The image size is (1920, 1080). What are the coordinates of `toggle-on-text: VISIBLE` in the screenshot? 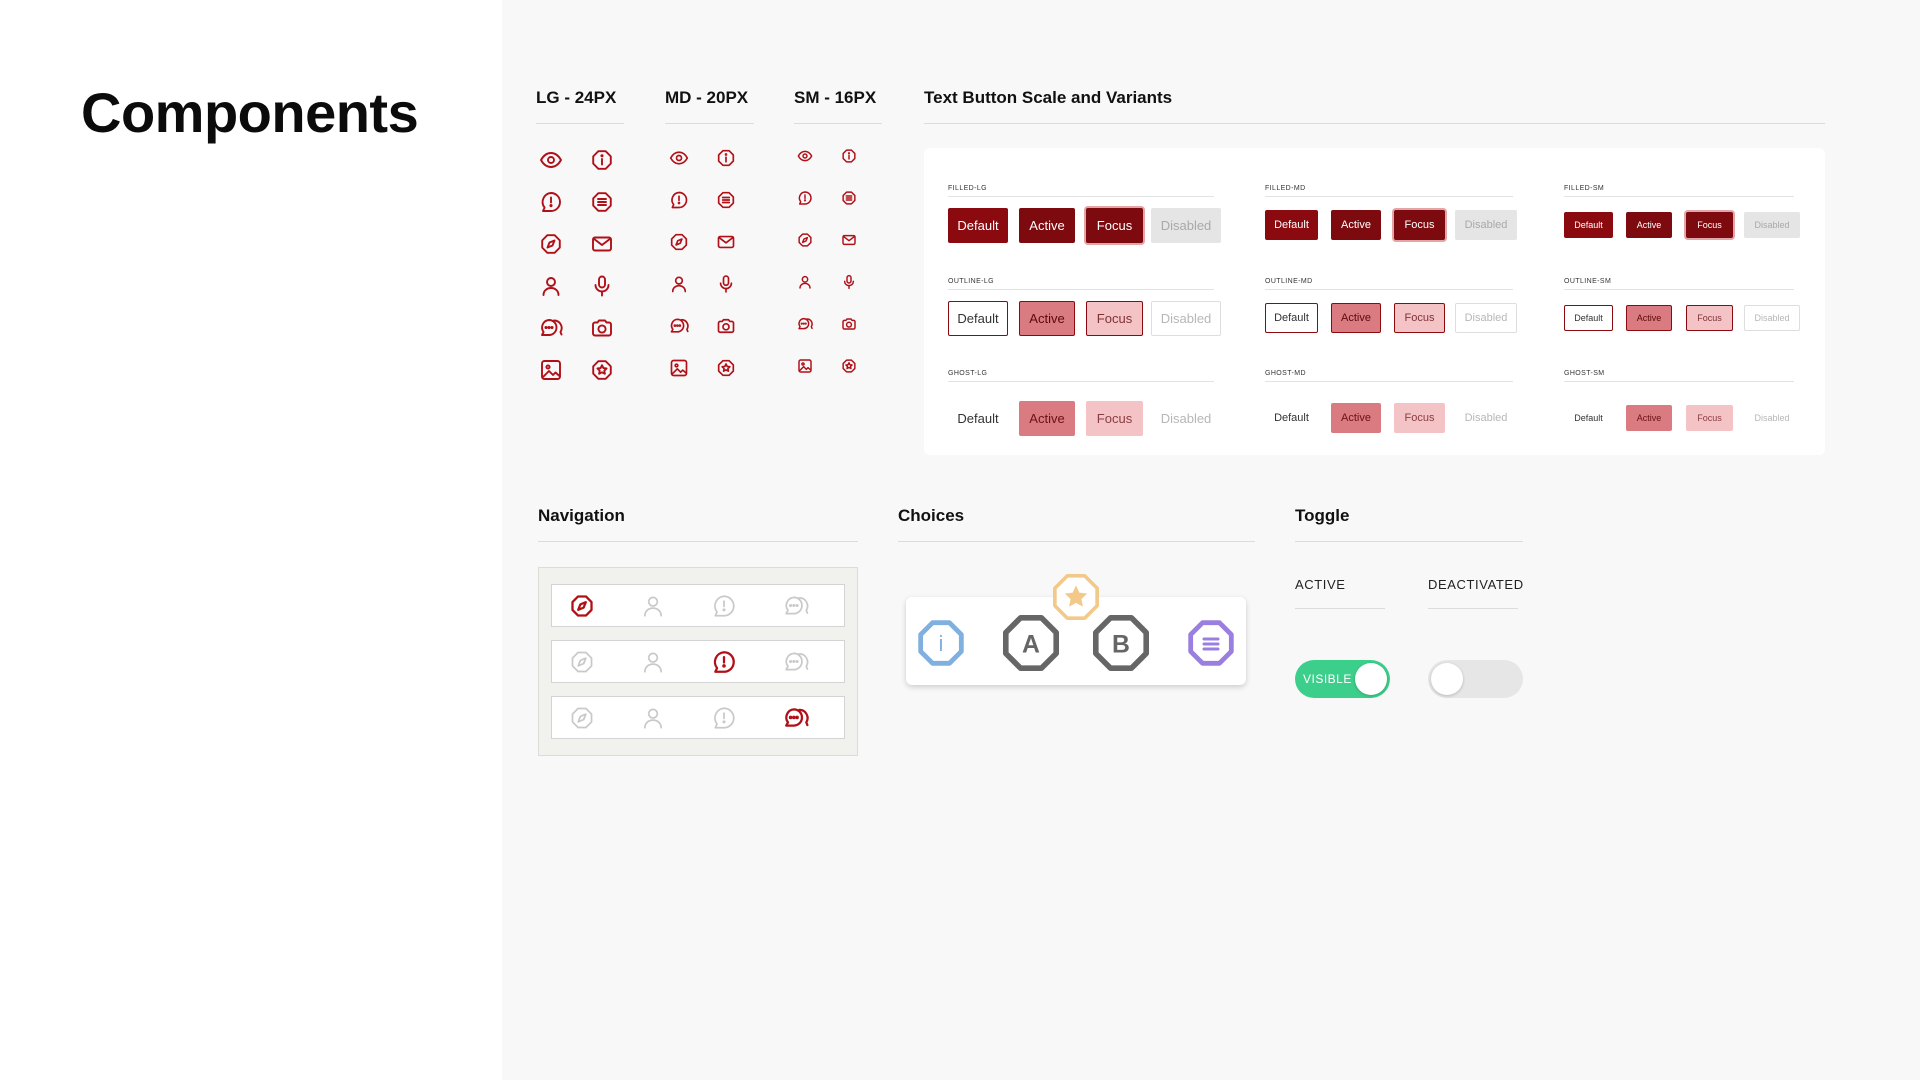 It's located at (1327, 679).